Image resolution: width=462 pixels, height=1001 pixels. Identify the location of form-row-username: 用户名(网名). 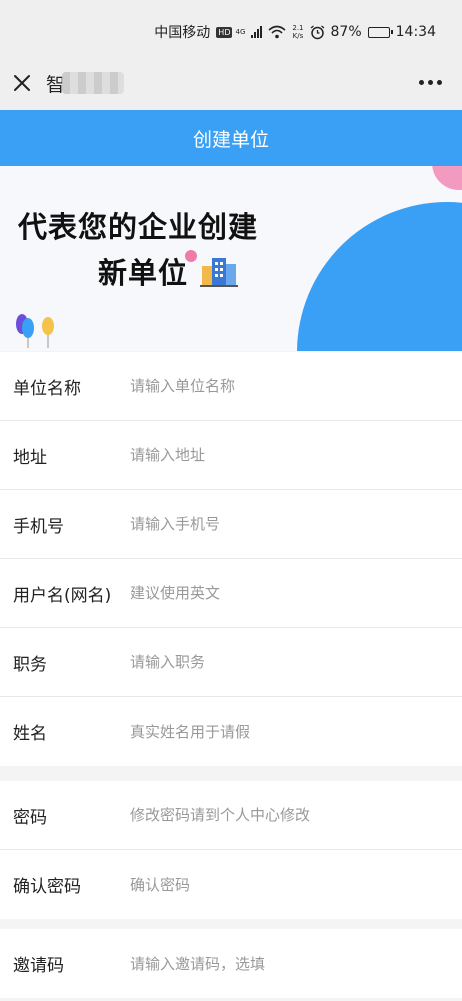
(231, 593).